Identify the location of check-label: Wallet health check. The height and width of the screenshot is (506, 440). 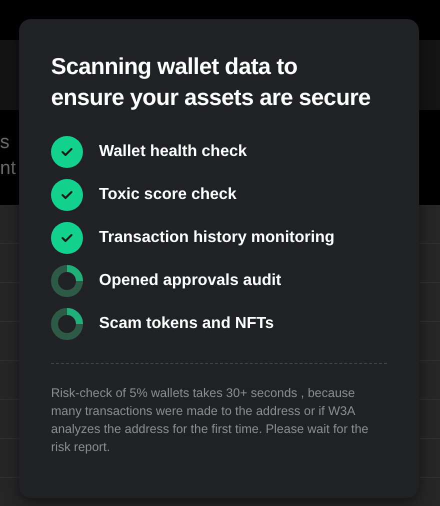
(173, 152).